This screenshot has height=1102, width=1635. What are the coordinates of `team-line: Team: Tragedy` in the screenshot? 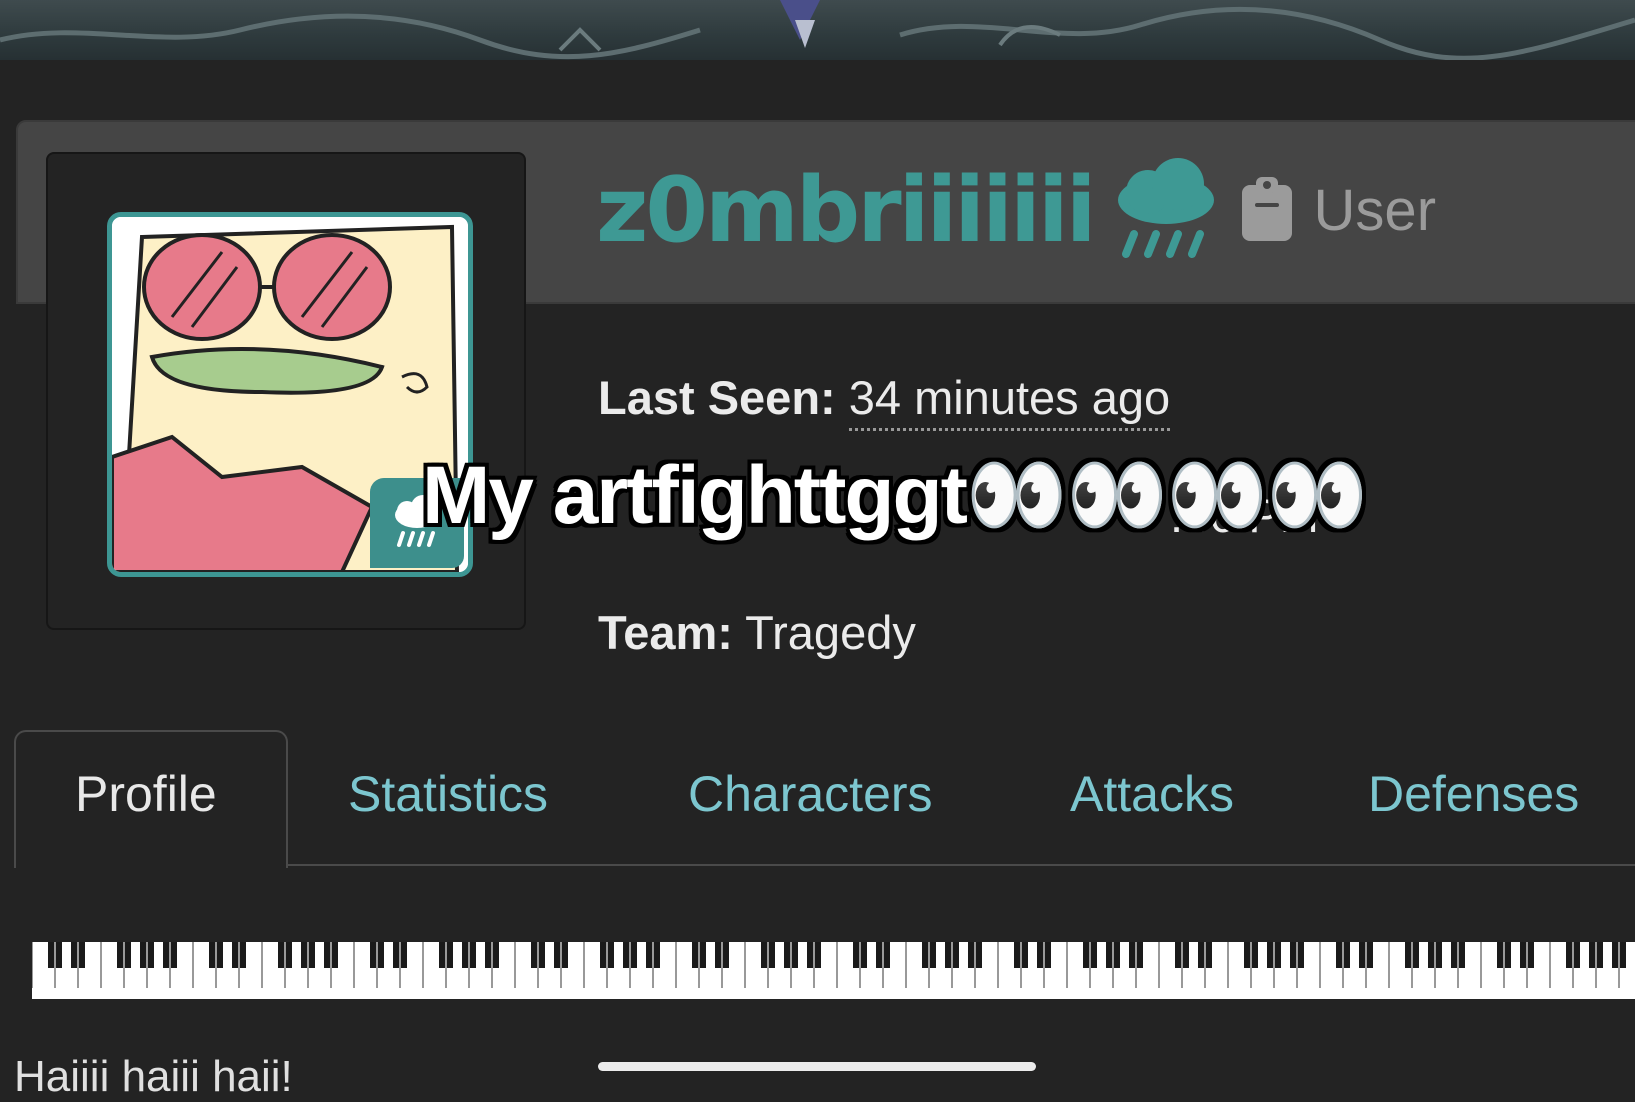 It's located at (757, 632).